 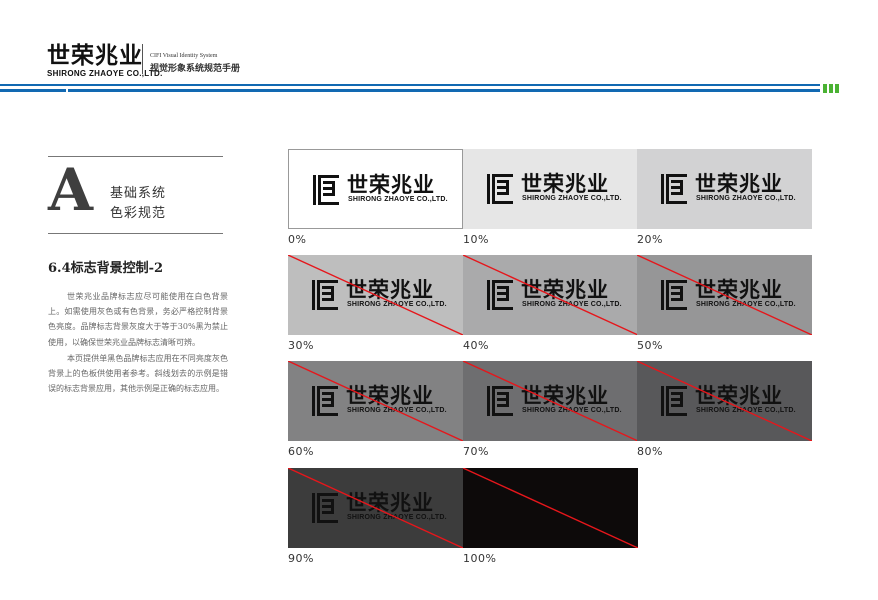 I want to click on section-rule-bottom, so click(x=135, y=233).